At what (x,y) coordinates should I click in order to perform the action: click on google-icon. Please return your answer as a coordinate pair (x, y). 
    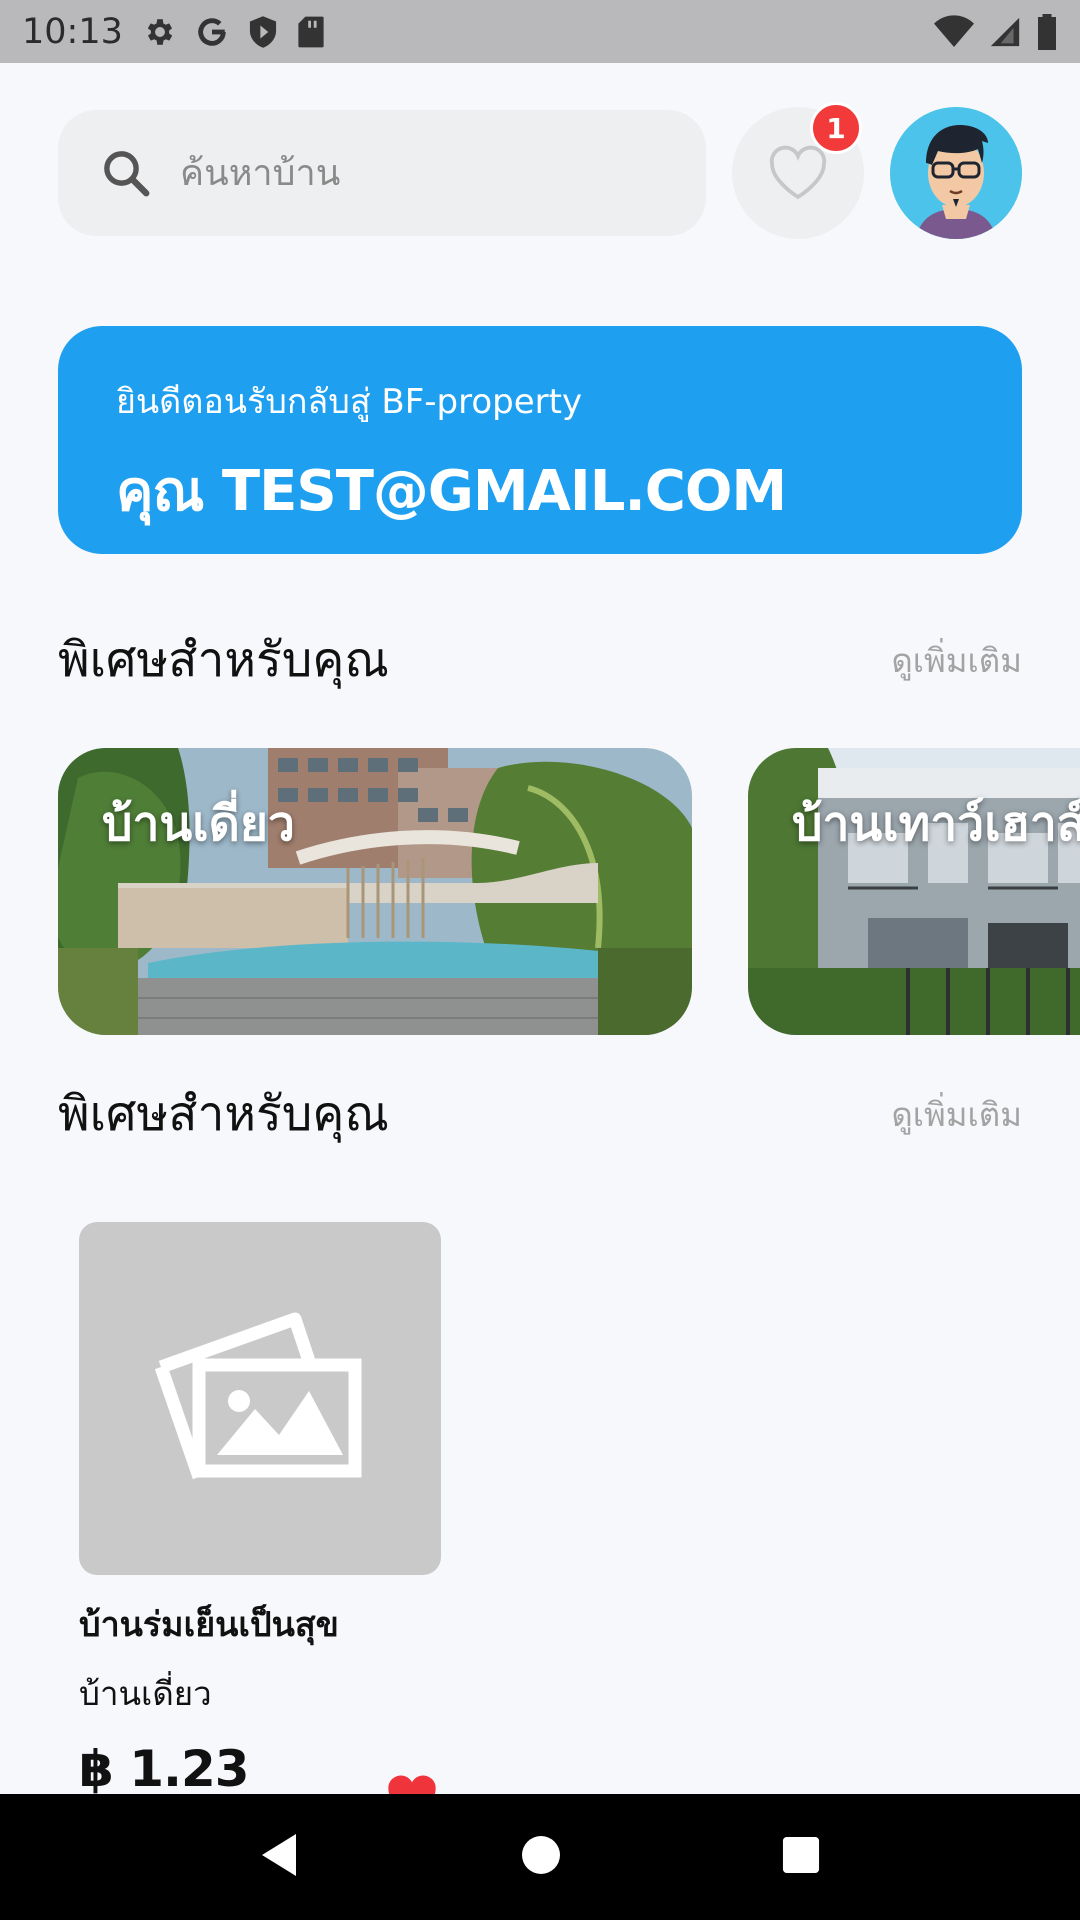
    Looking at the image, I should click on (212, 32).